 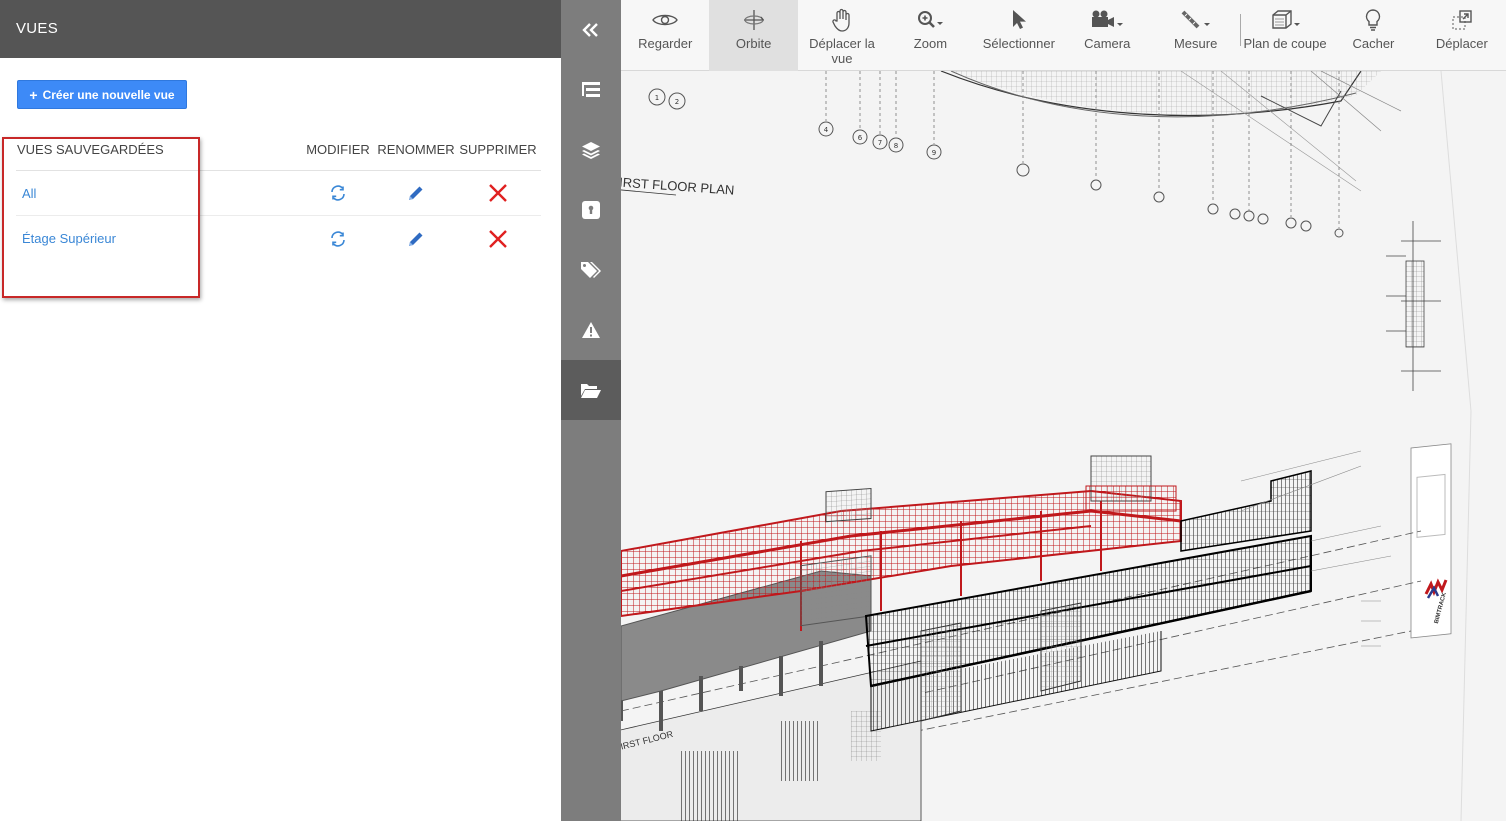 What do you see at coordinates (1373, 43) in the screenshot?
I see `tool-label: Cacher` at bounding box center [1373, 43].